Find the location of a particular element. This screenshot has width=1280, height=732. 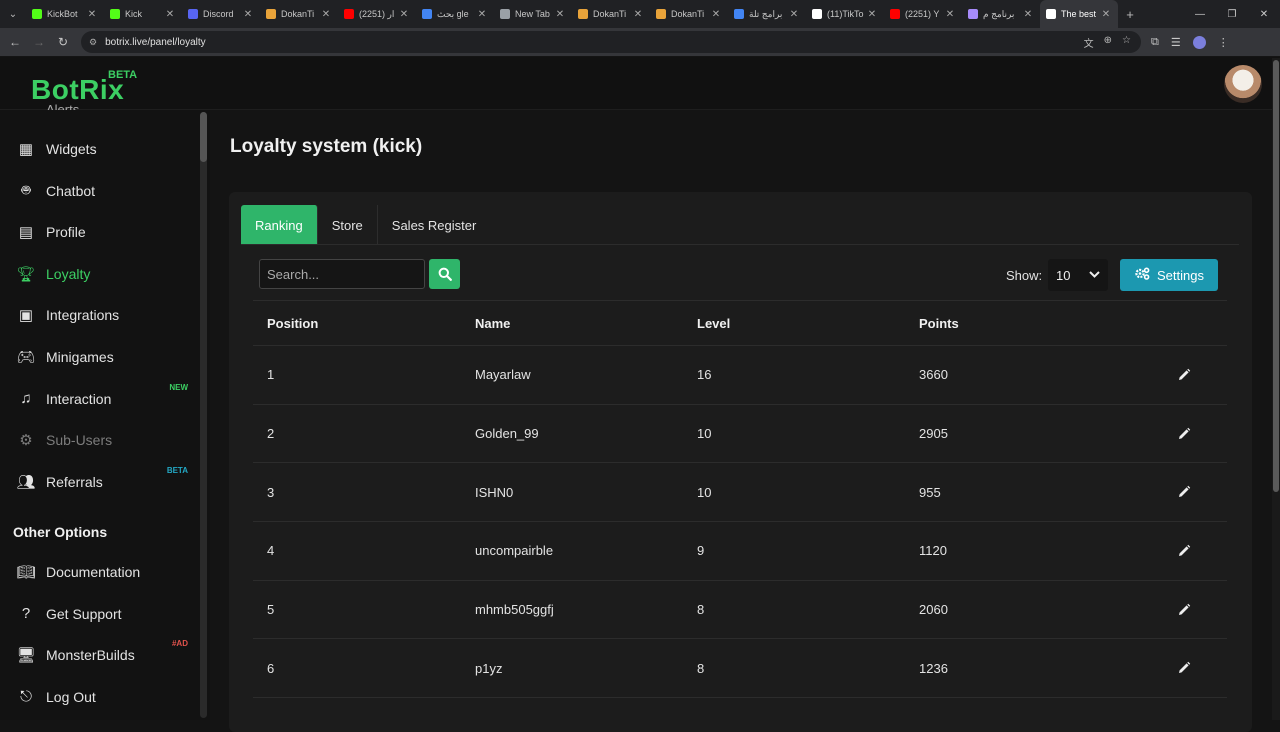

page-title: Loyalty system (kick) is located at coordinates (326, 146).